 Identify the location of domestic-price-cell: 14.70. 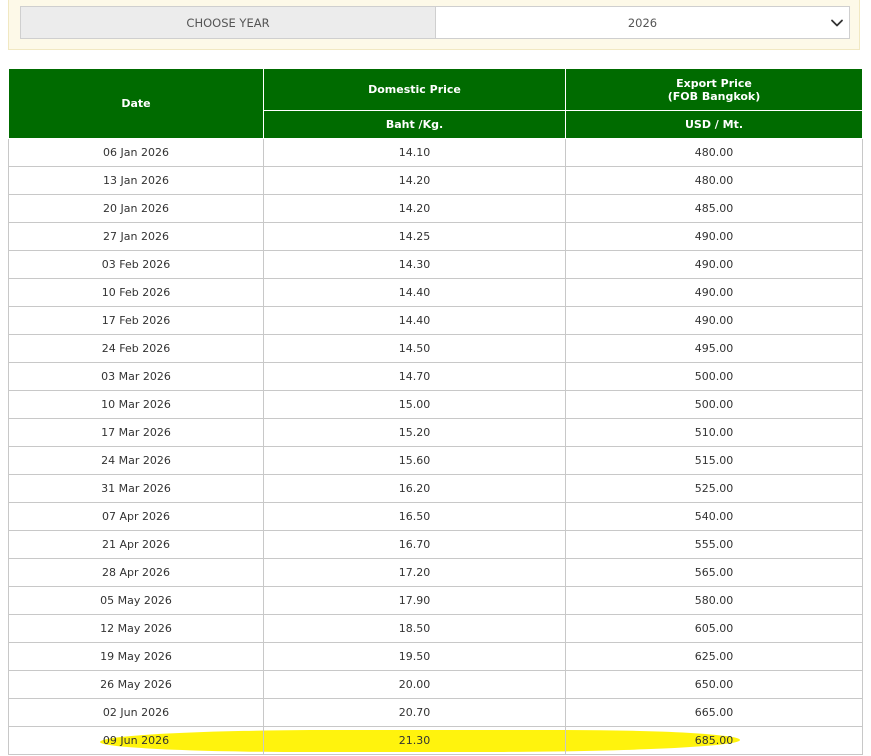
(414, 376).